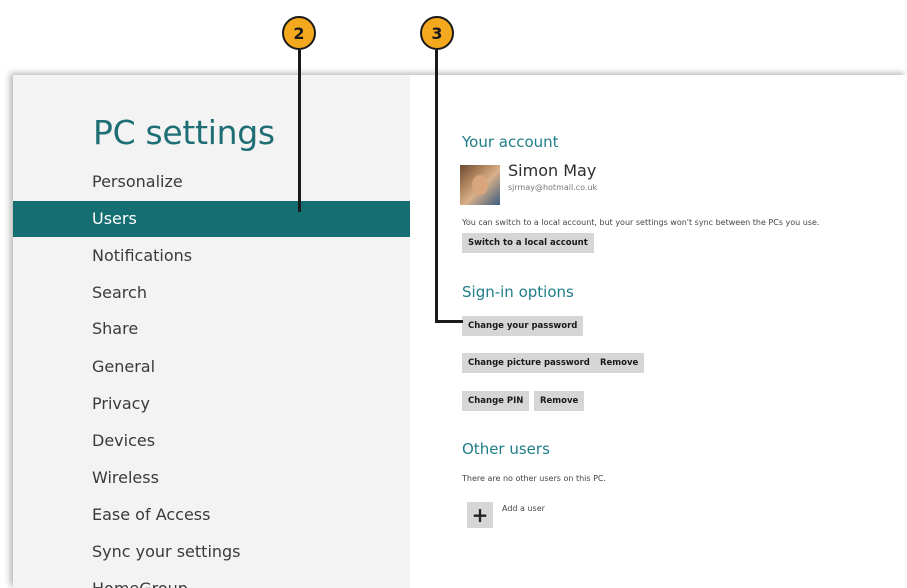  I want to click on change-picture-password-button: Change picture password, so click(529, 363).